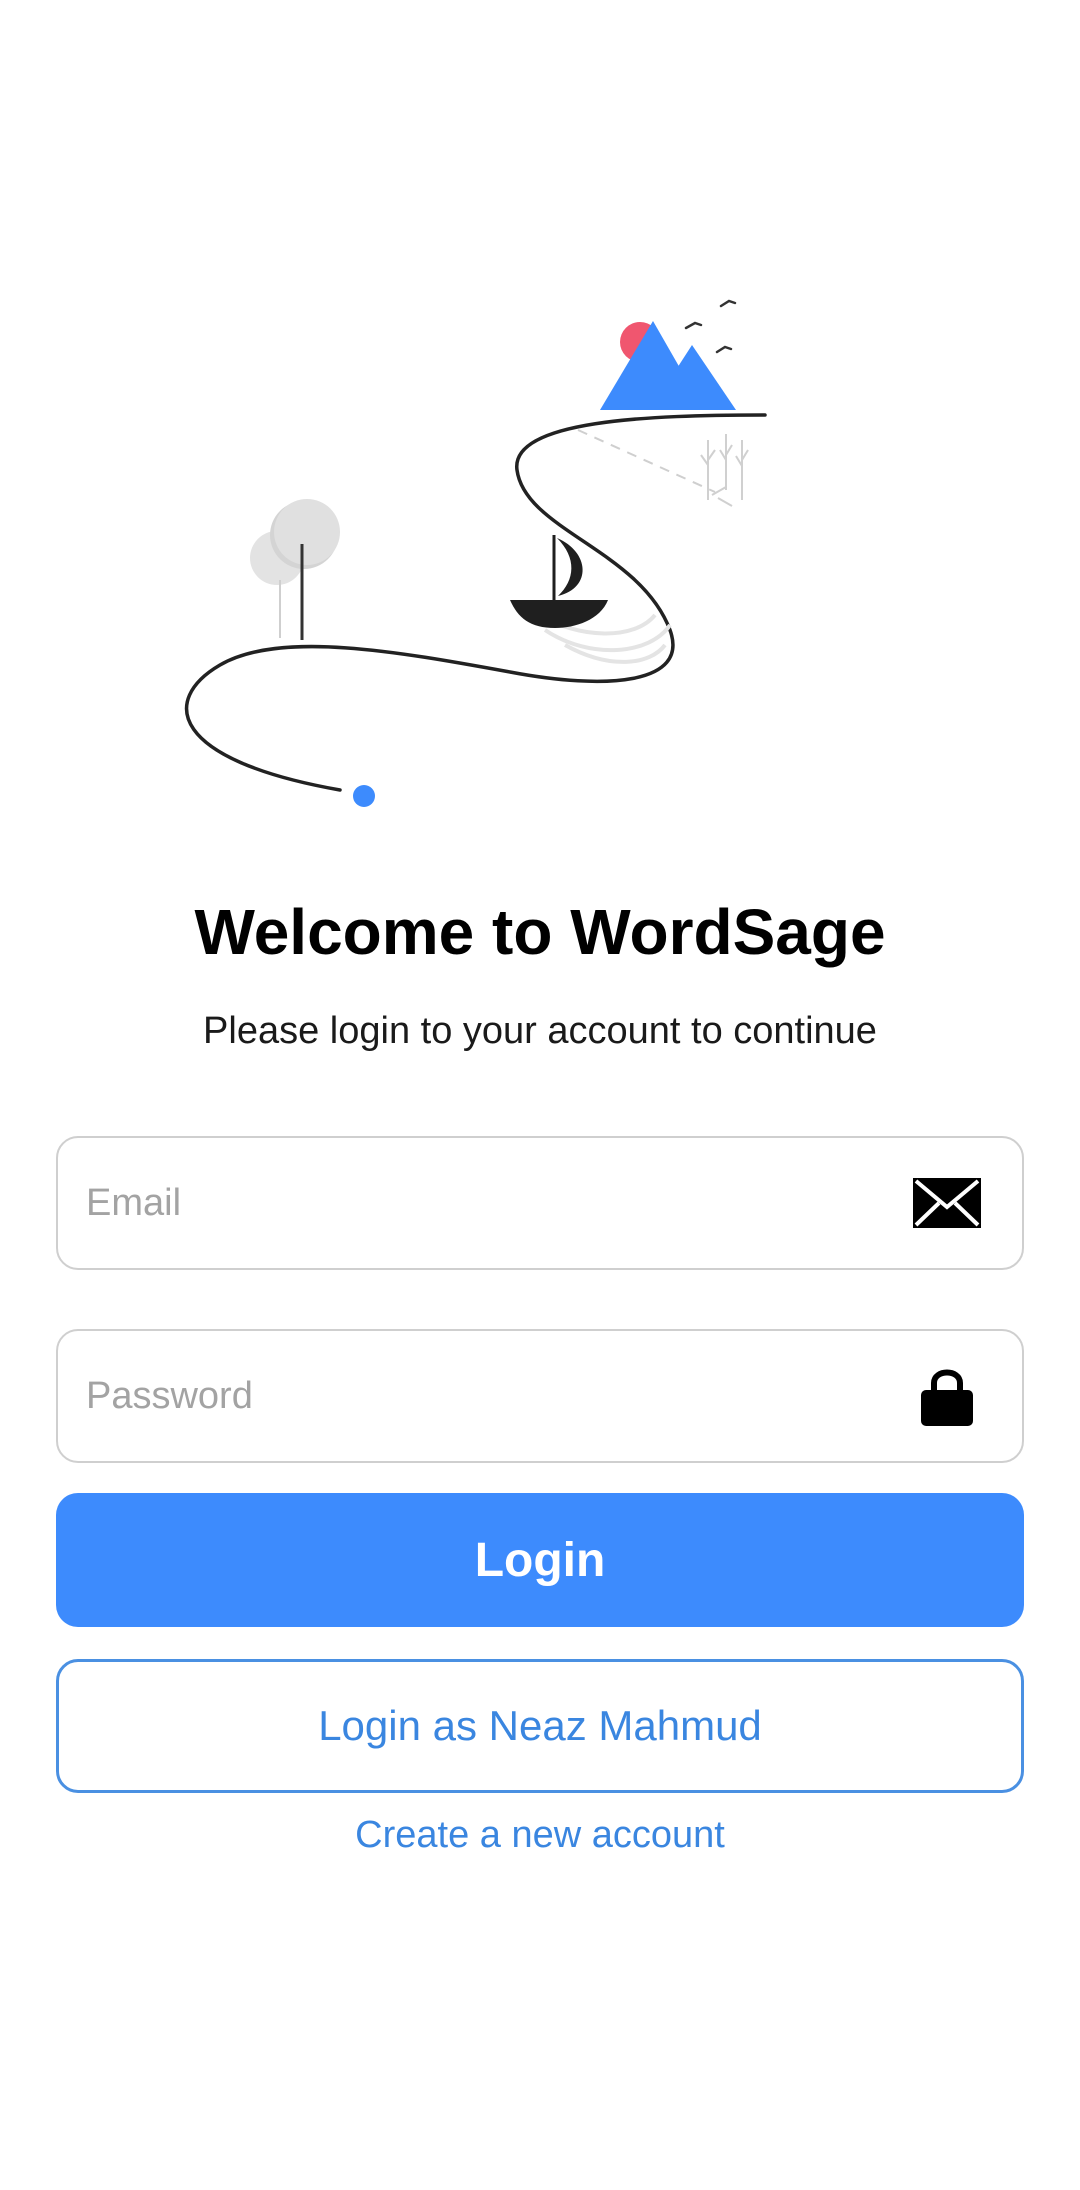 This screenshot has height=2190, width=1080. I want to click on page-title: Welcome to WordSage, so click(540, 932).